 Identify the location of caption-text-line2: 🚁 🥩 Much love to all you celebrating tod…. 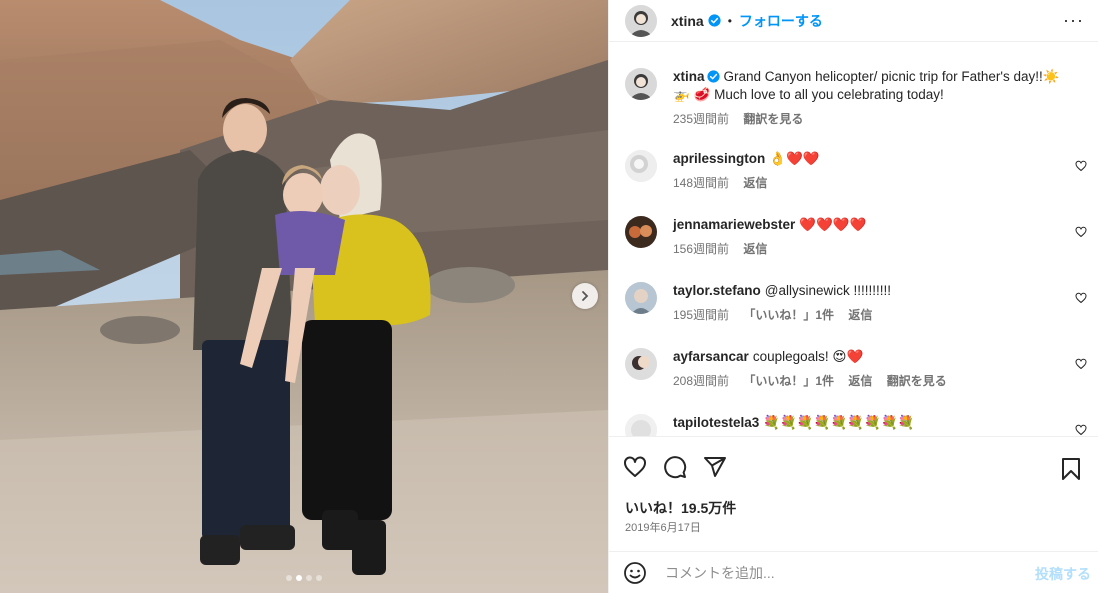
(808, 94).